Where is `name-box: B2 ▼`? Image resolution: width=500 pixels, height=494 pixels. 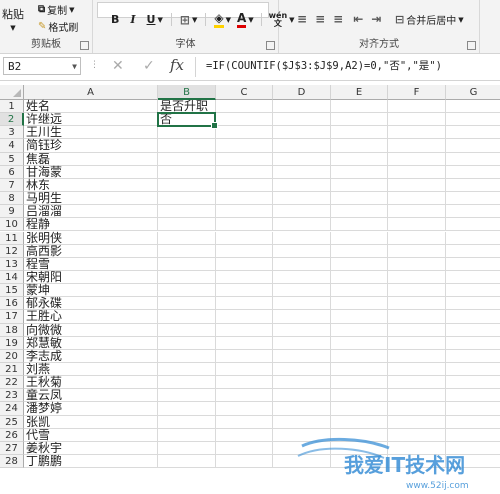 name-box: B2 ▼ is located at coordinates (42, 66).